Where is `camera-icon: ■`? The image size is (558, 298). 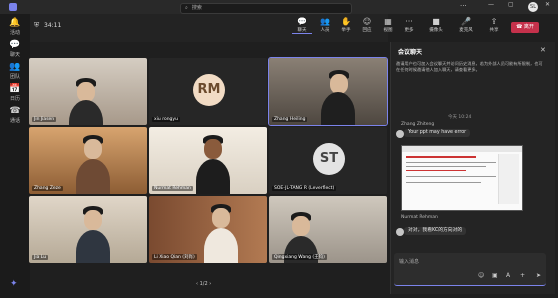 camera-icon: ■ is located at coordinates (436, 21).